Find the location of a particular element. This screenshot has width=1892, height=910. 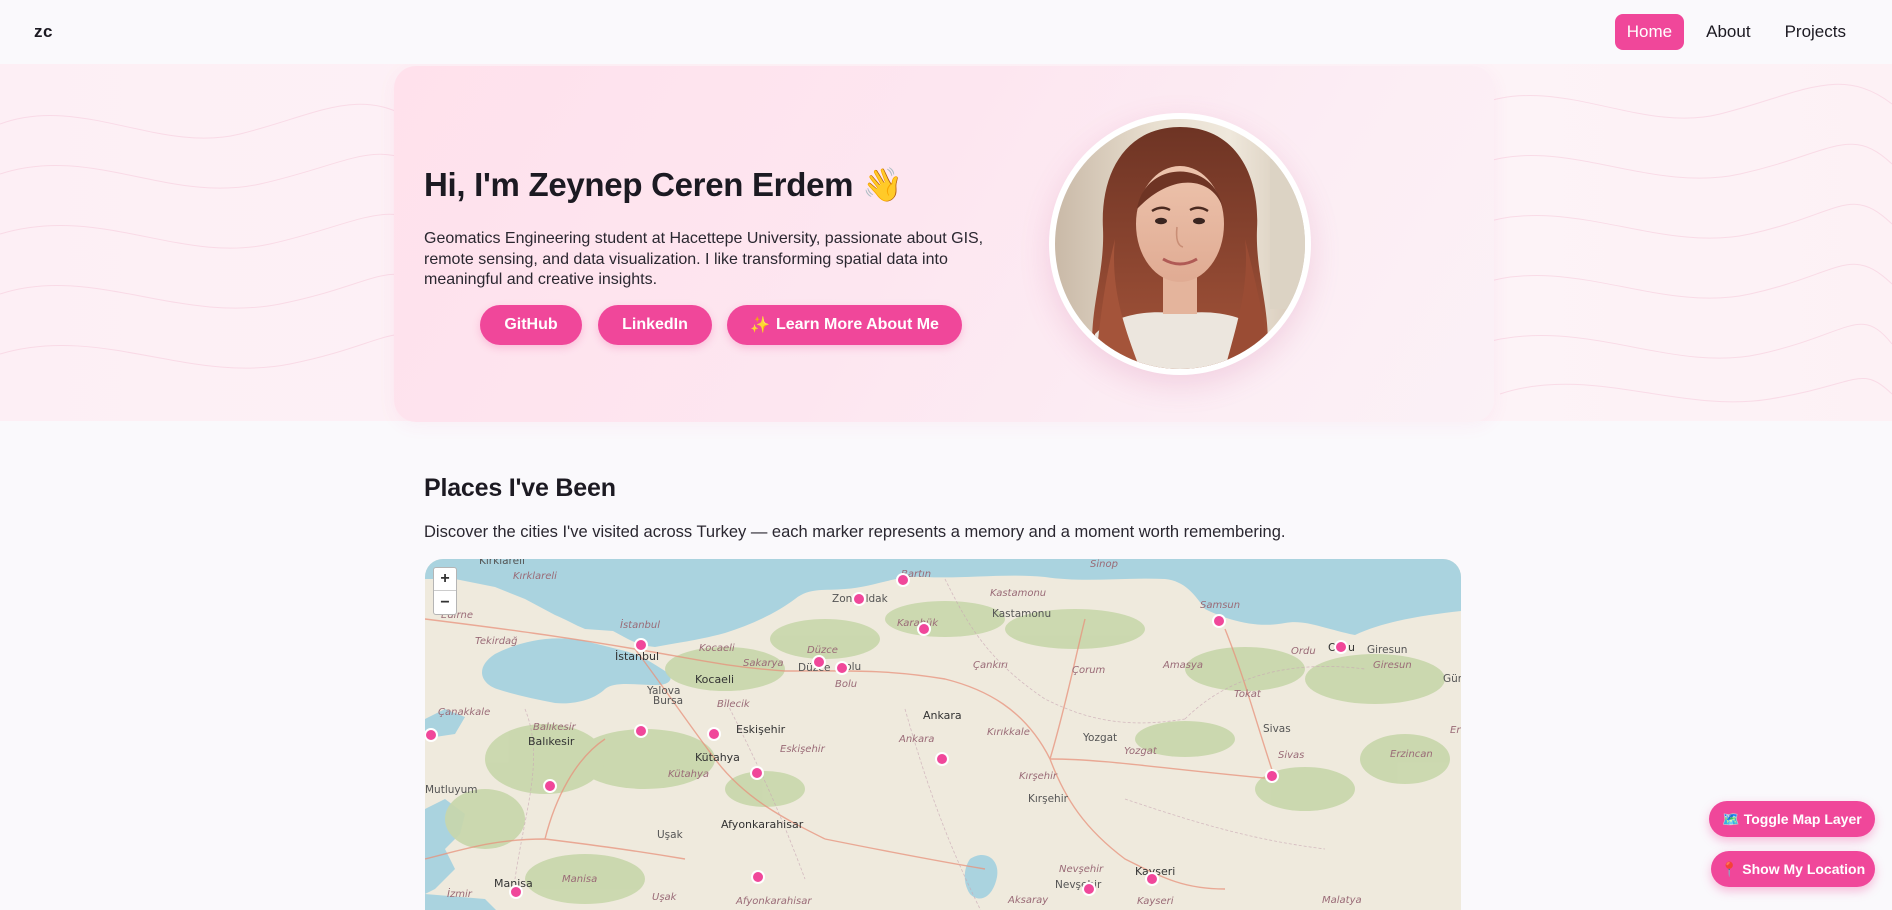

show-my-location-button: 📍 Show My Location is located at coordinates (1793, 869).